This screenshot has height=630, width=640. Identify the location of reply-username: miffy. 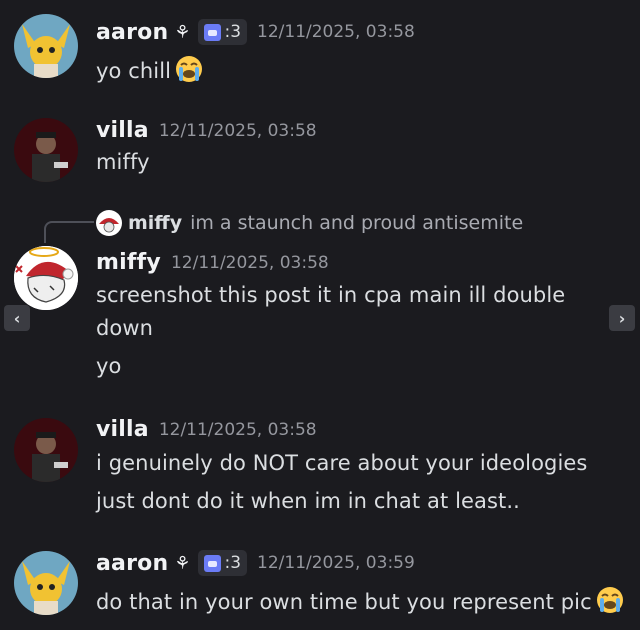
(155, 223).